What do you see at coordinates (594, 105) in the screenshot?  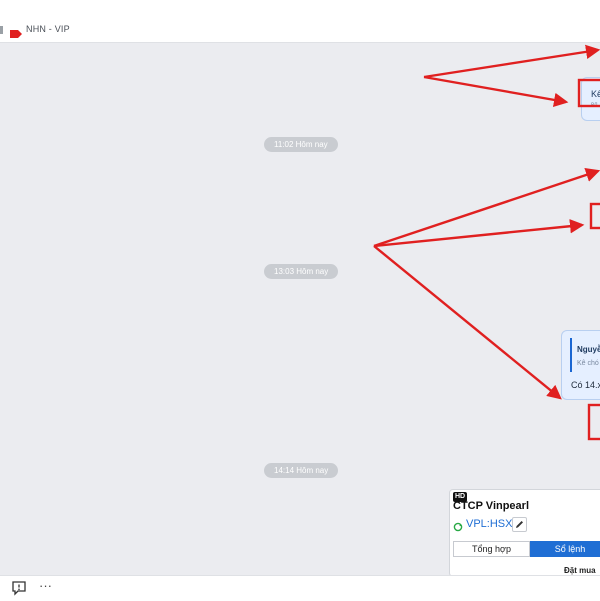 I see `message-subtext: вл` at bounding box center [594, 105].